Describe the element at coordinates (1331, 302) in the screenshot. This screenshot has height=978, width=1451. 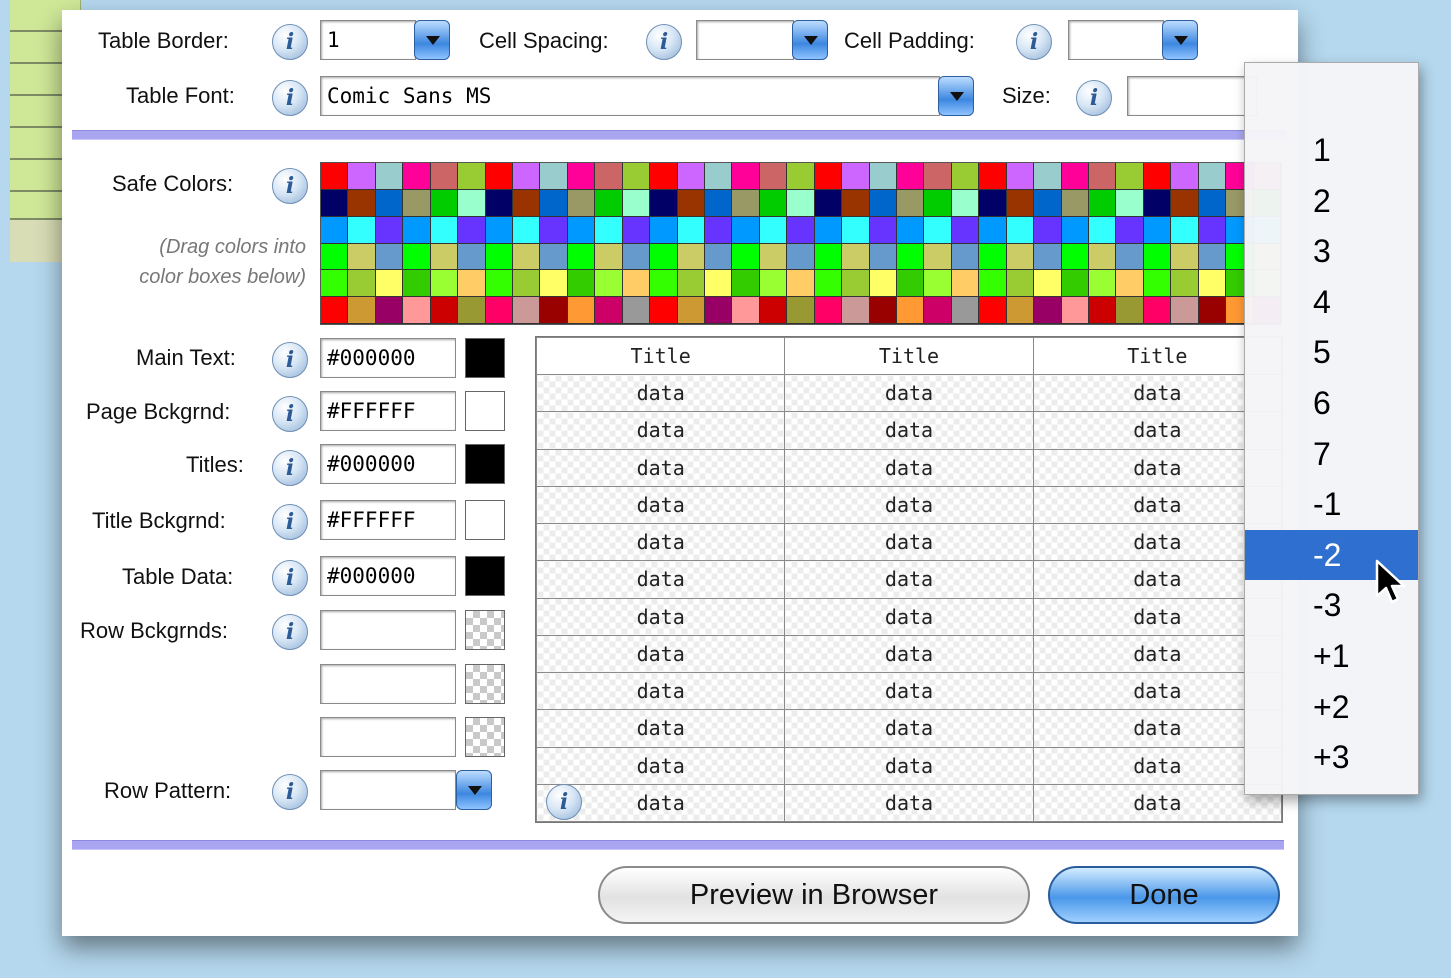
I see `size-menu-item: 4` at that location.